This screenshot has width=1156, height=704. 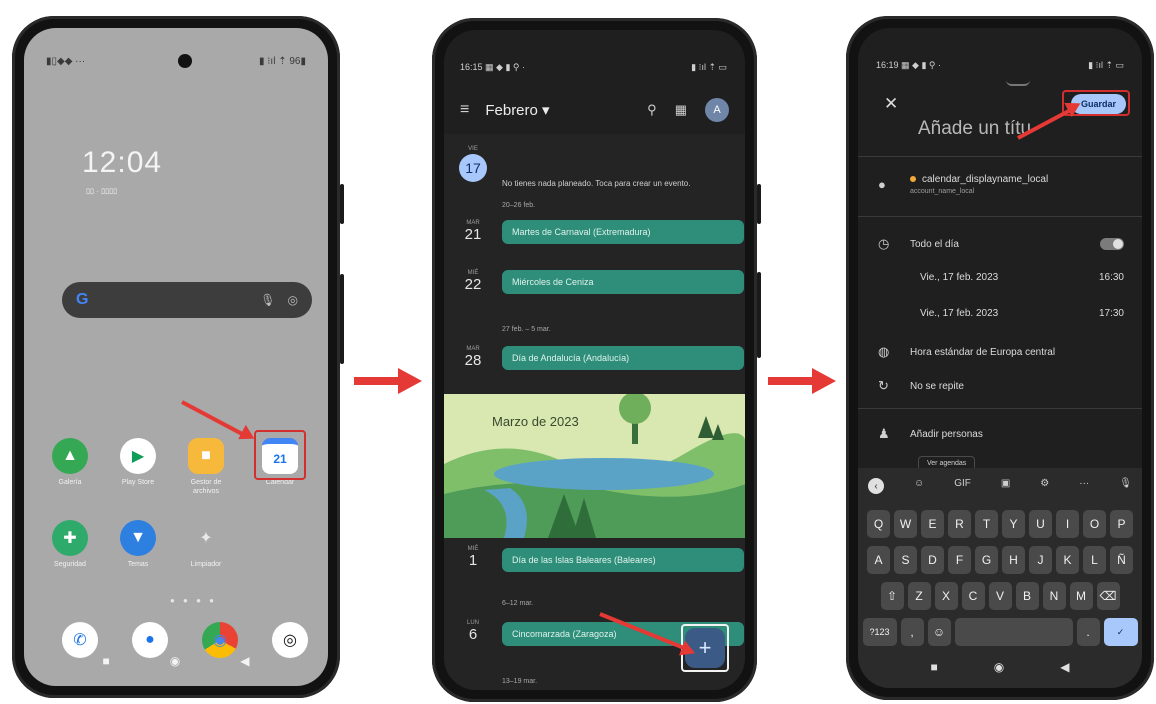 What do you see at coordinates (879, 632) in the screenshot?
I see `symbols-key: ?123` at bounding box center [879, 632].